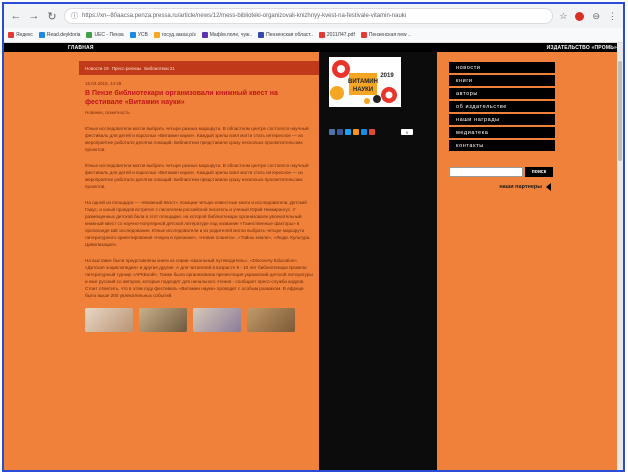 This screenshot has width=628, height=475. I want to click on bookmark-item: госуд.заказ.р/з, so click(174, 35).